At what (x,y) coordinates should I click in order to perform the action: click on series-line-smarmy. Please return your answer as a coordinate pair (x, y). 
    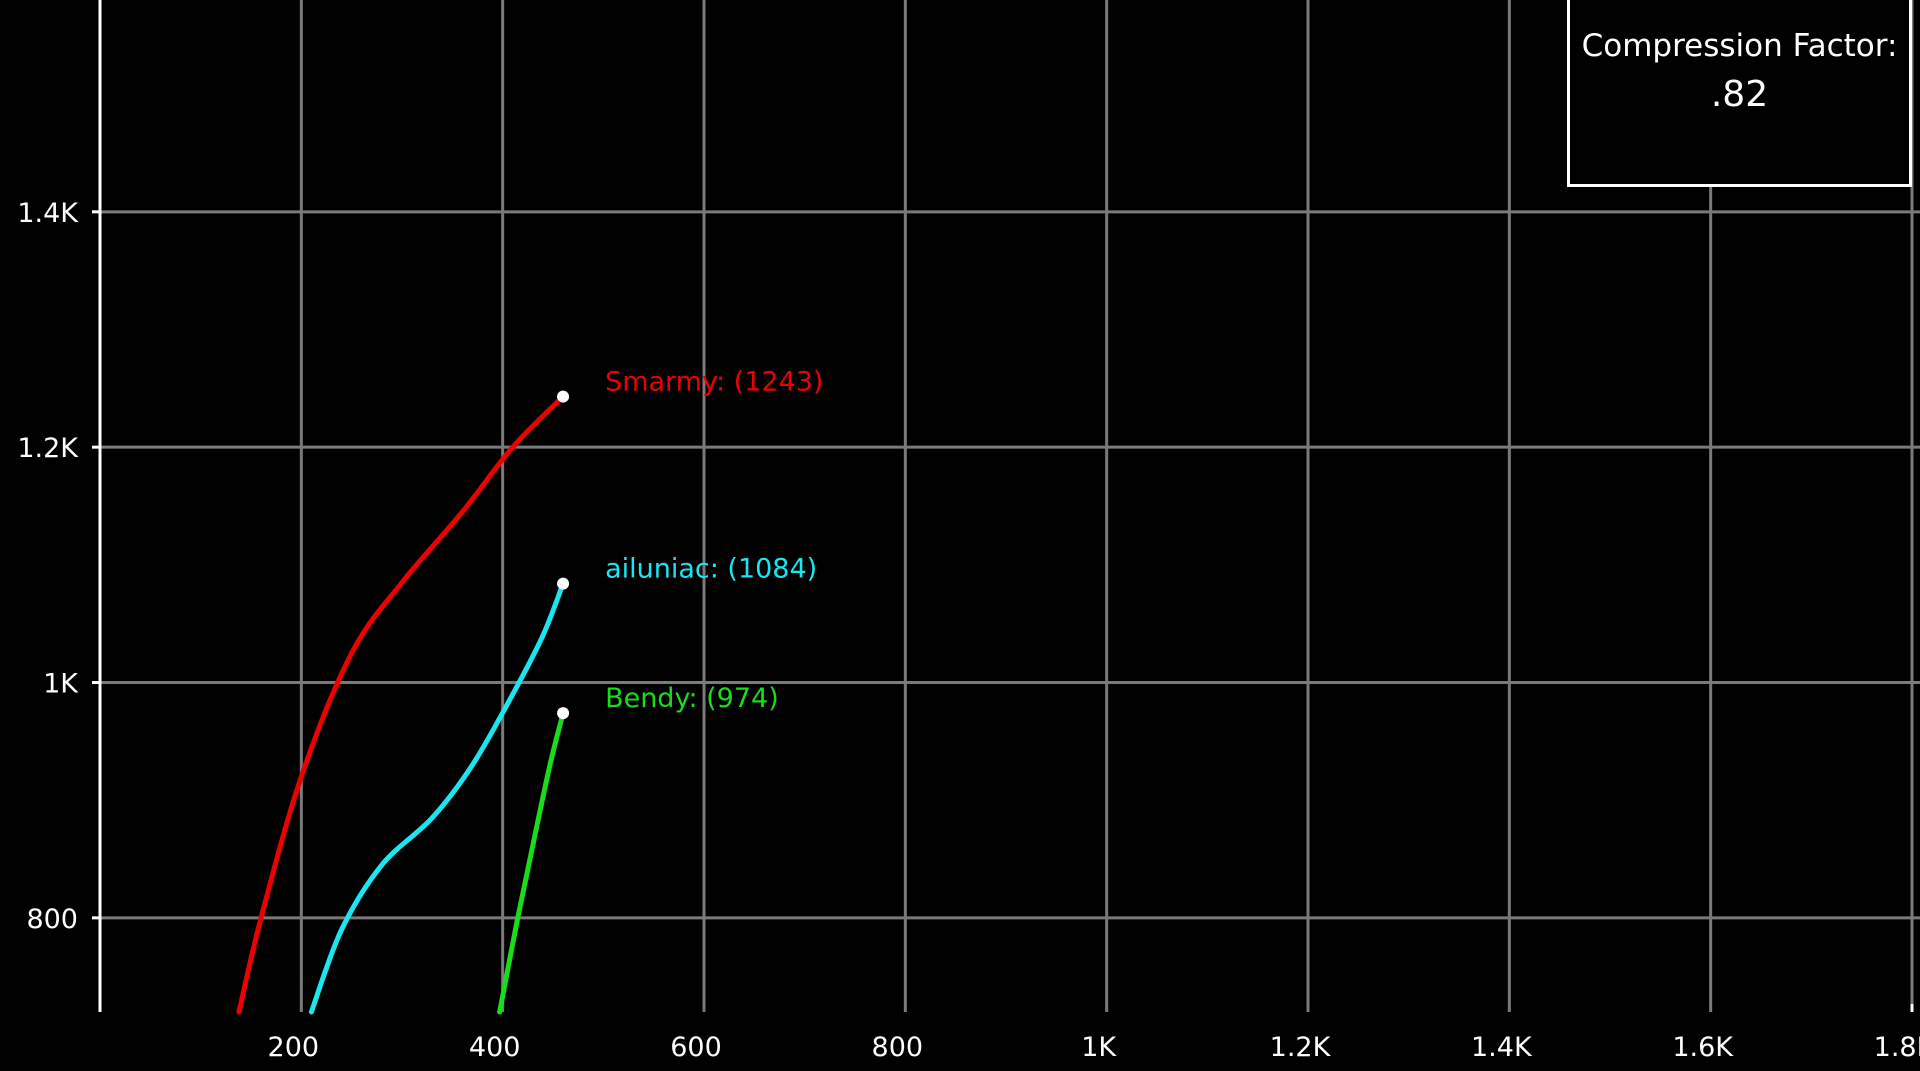
    Looking at the image, I should click on (401, 704).